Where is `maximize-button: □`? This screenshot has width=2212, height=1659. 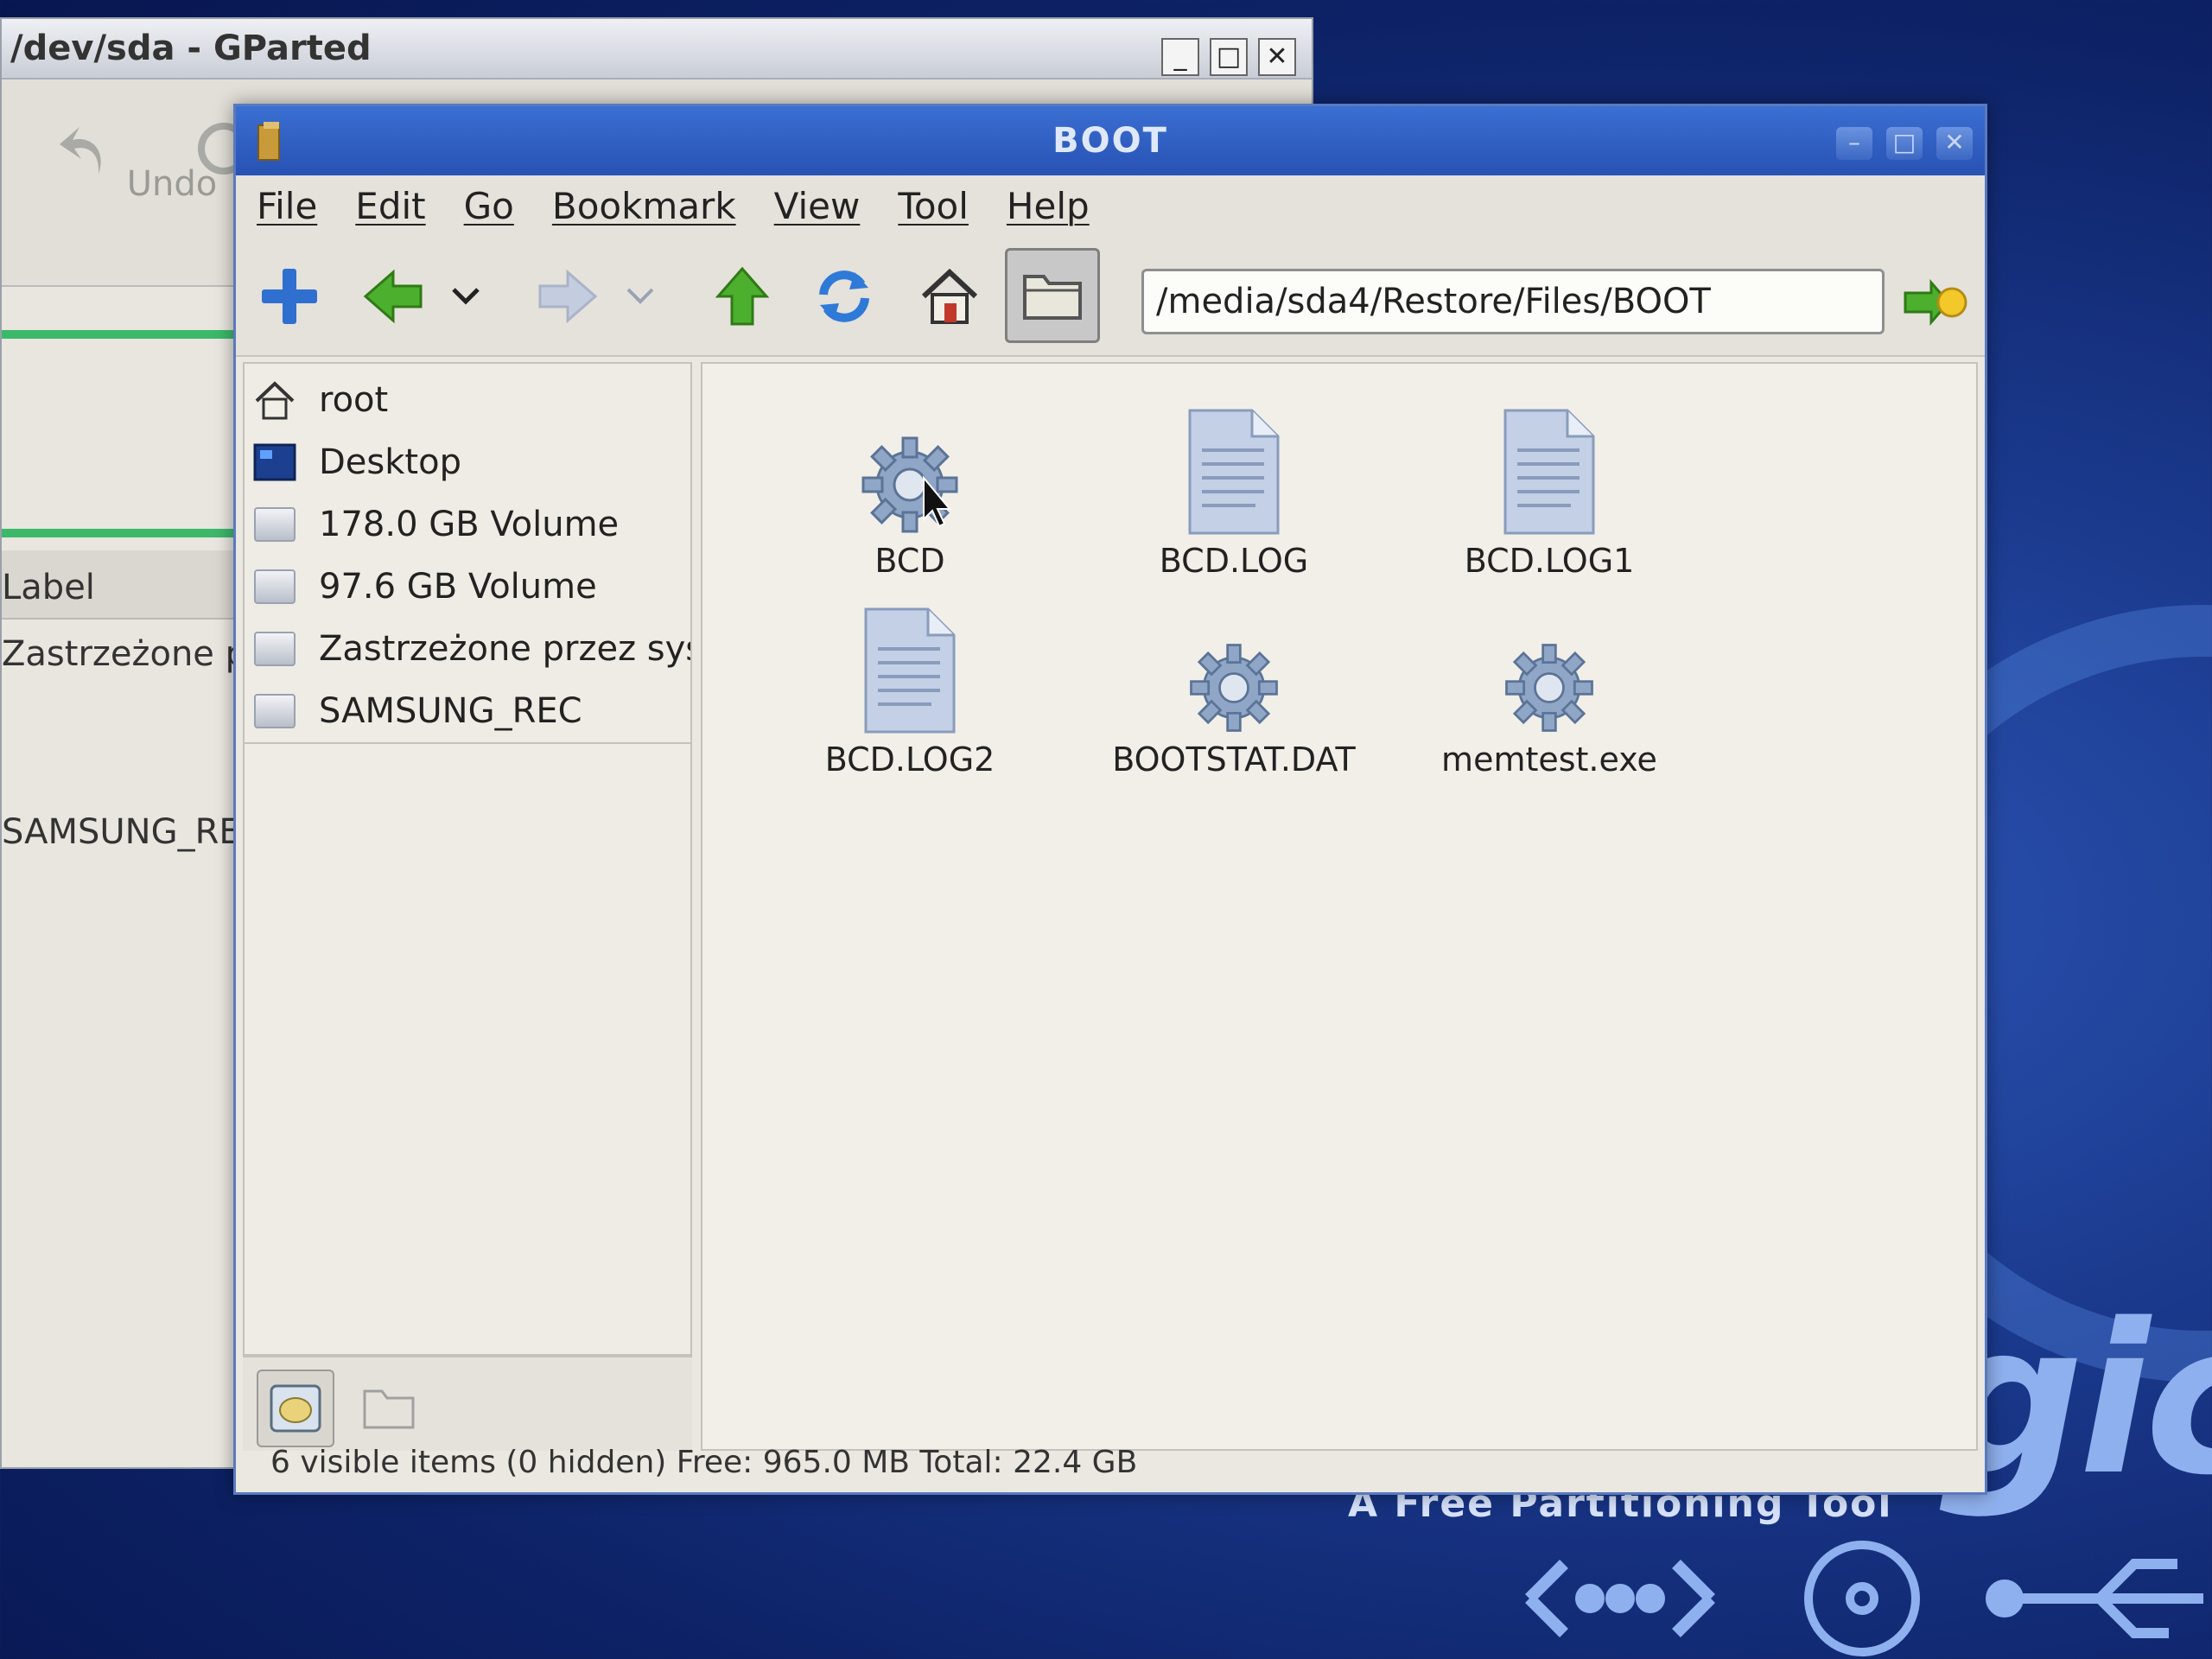 maximize-button: □ is located at coordinates (1904, 143).